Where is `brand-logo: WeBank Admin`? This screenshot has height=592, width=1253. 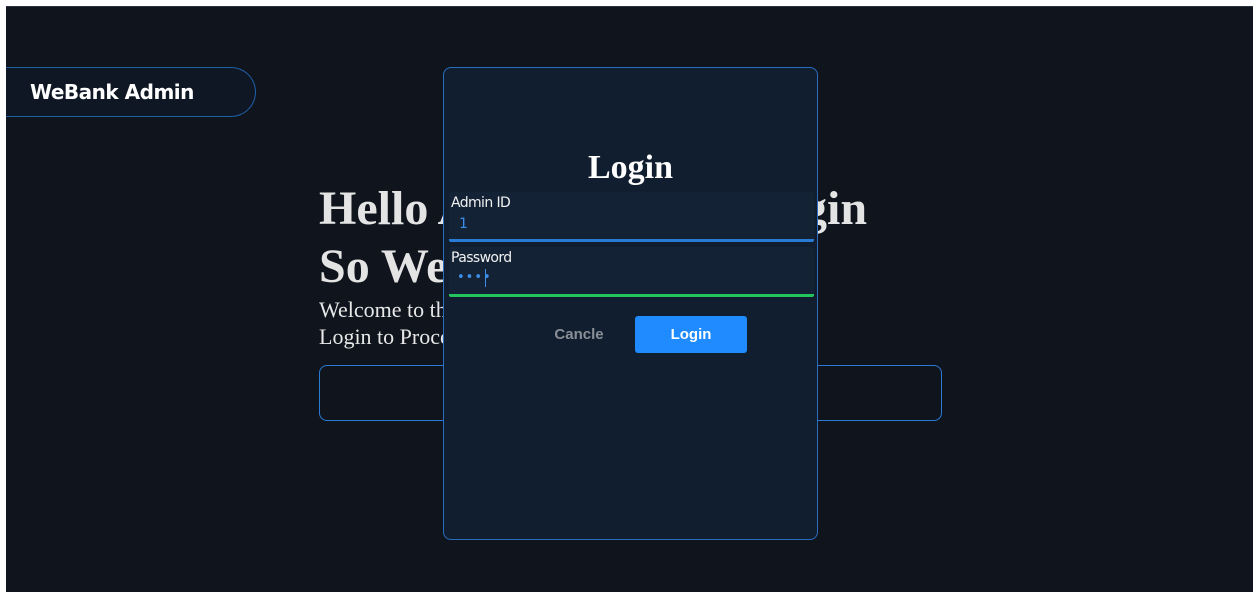 brand-logo: WeBank Admin is located at coordinates (131, 92).